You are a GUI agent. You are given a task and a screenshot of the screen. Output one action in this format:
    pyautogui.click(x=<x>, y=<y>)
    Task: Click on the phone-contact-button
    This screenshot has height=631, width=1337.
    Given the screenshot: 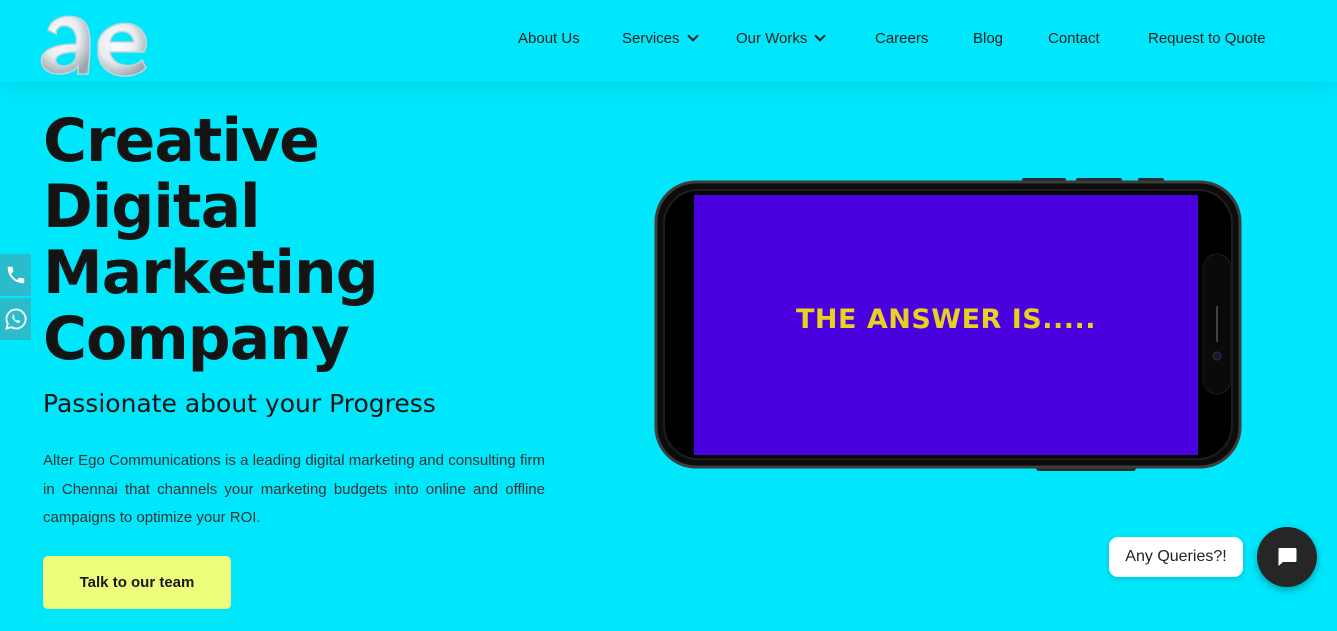 What is the action you would take?
    pyautogui.click(x=15, y=275)
    